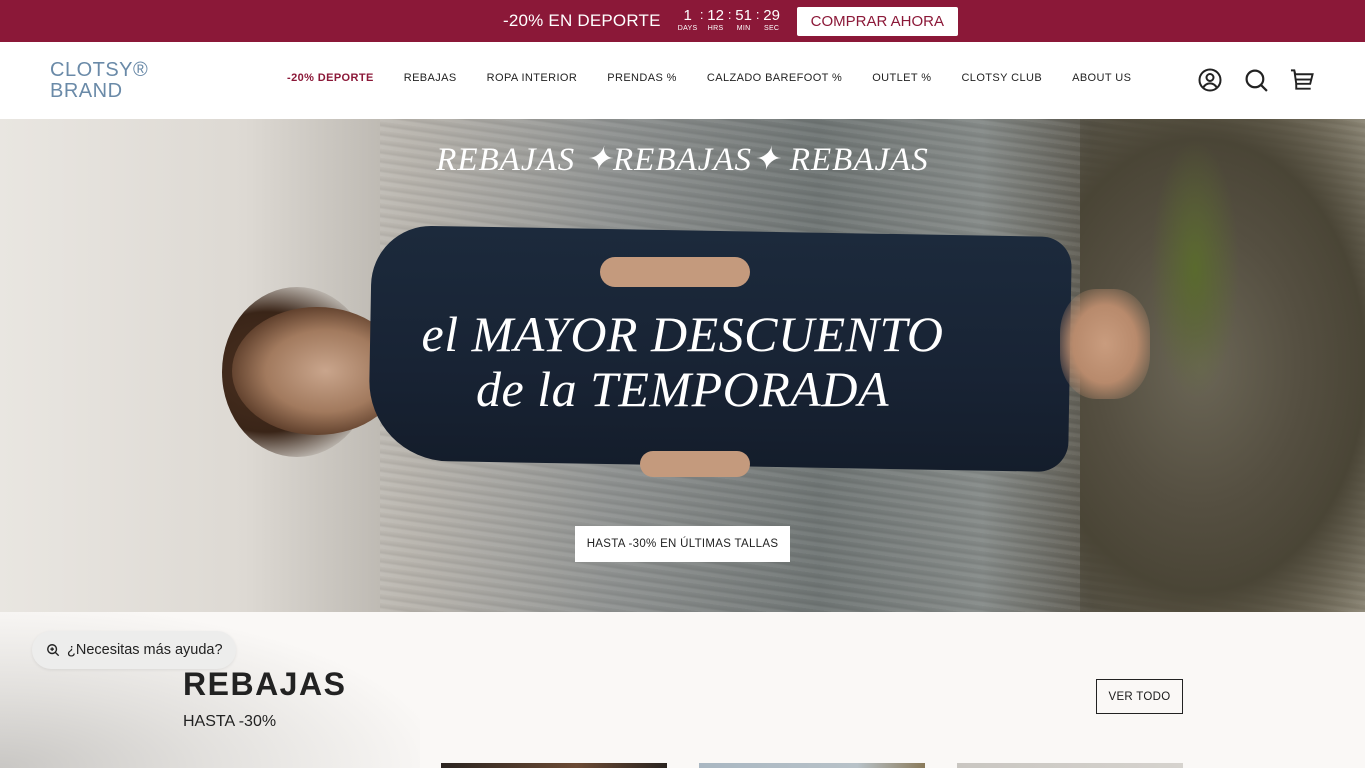 This screenshot has width=1365, height=768. I want to click on hero-top-text: REBAJAS ✦REBAJAS✦ REBAJAS, so click(682, 160).